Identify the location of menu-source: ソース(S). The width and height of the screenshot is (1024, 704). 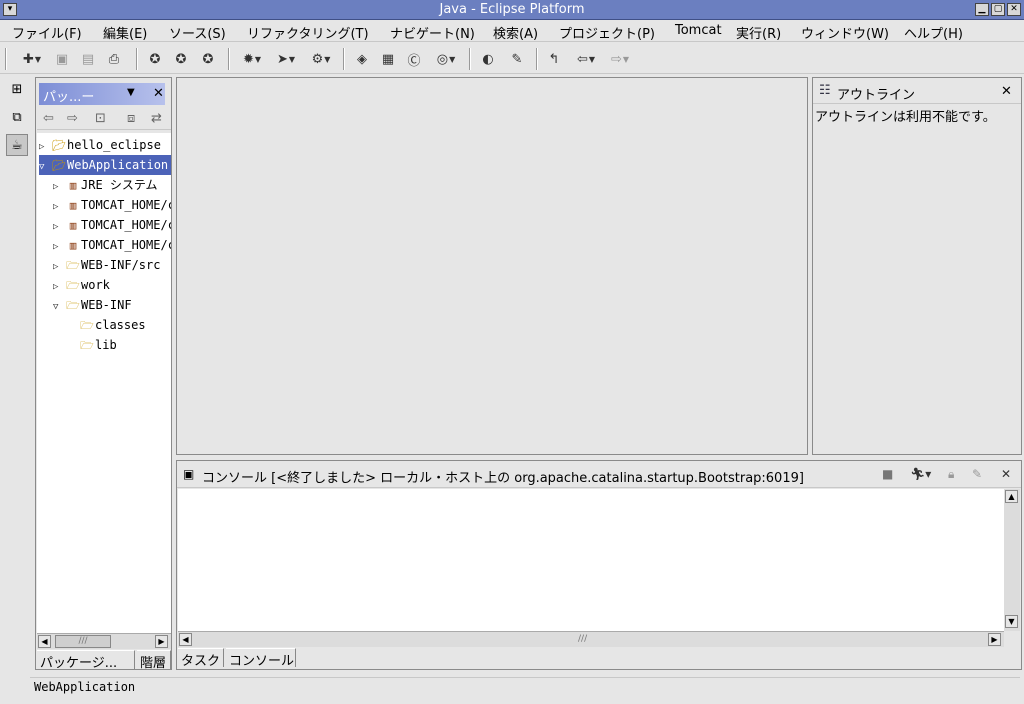
(197, 32).